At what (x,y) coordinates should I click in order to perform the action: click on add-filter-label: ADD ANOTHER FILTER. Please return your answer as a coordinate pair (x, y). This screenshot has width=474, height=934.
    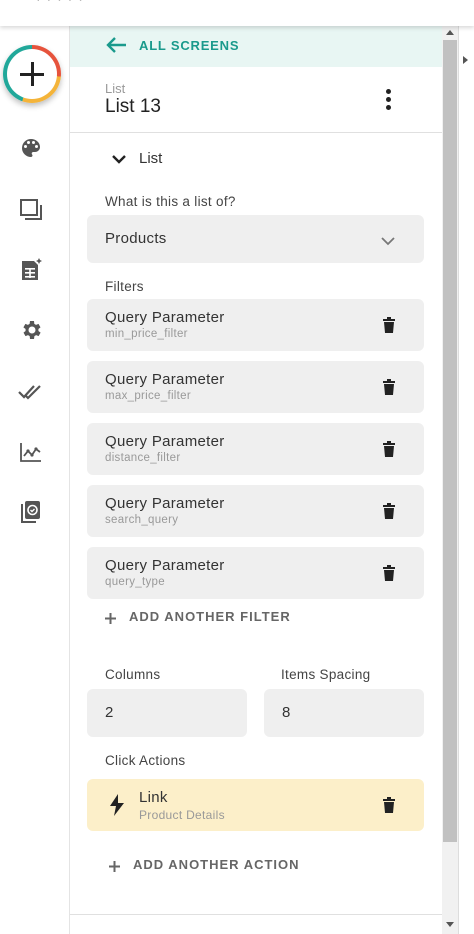
    Looking at the image, I should click on (210, 616).